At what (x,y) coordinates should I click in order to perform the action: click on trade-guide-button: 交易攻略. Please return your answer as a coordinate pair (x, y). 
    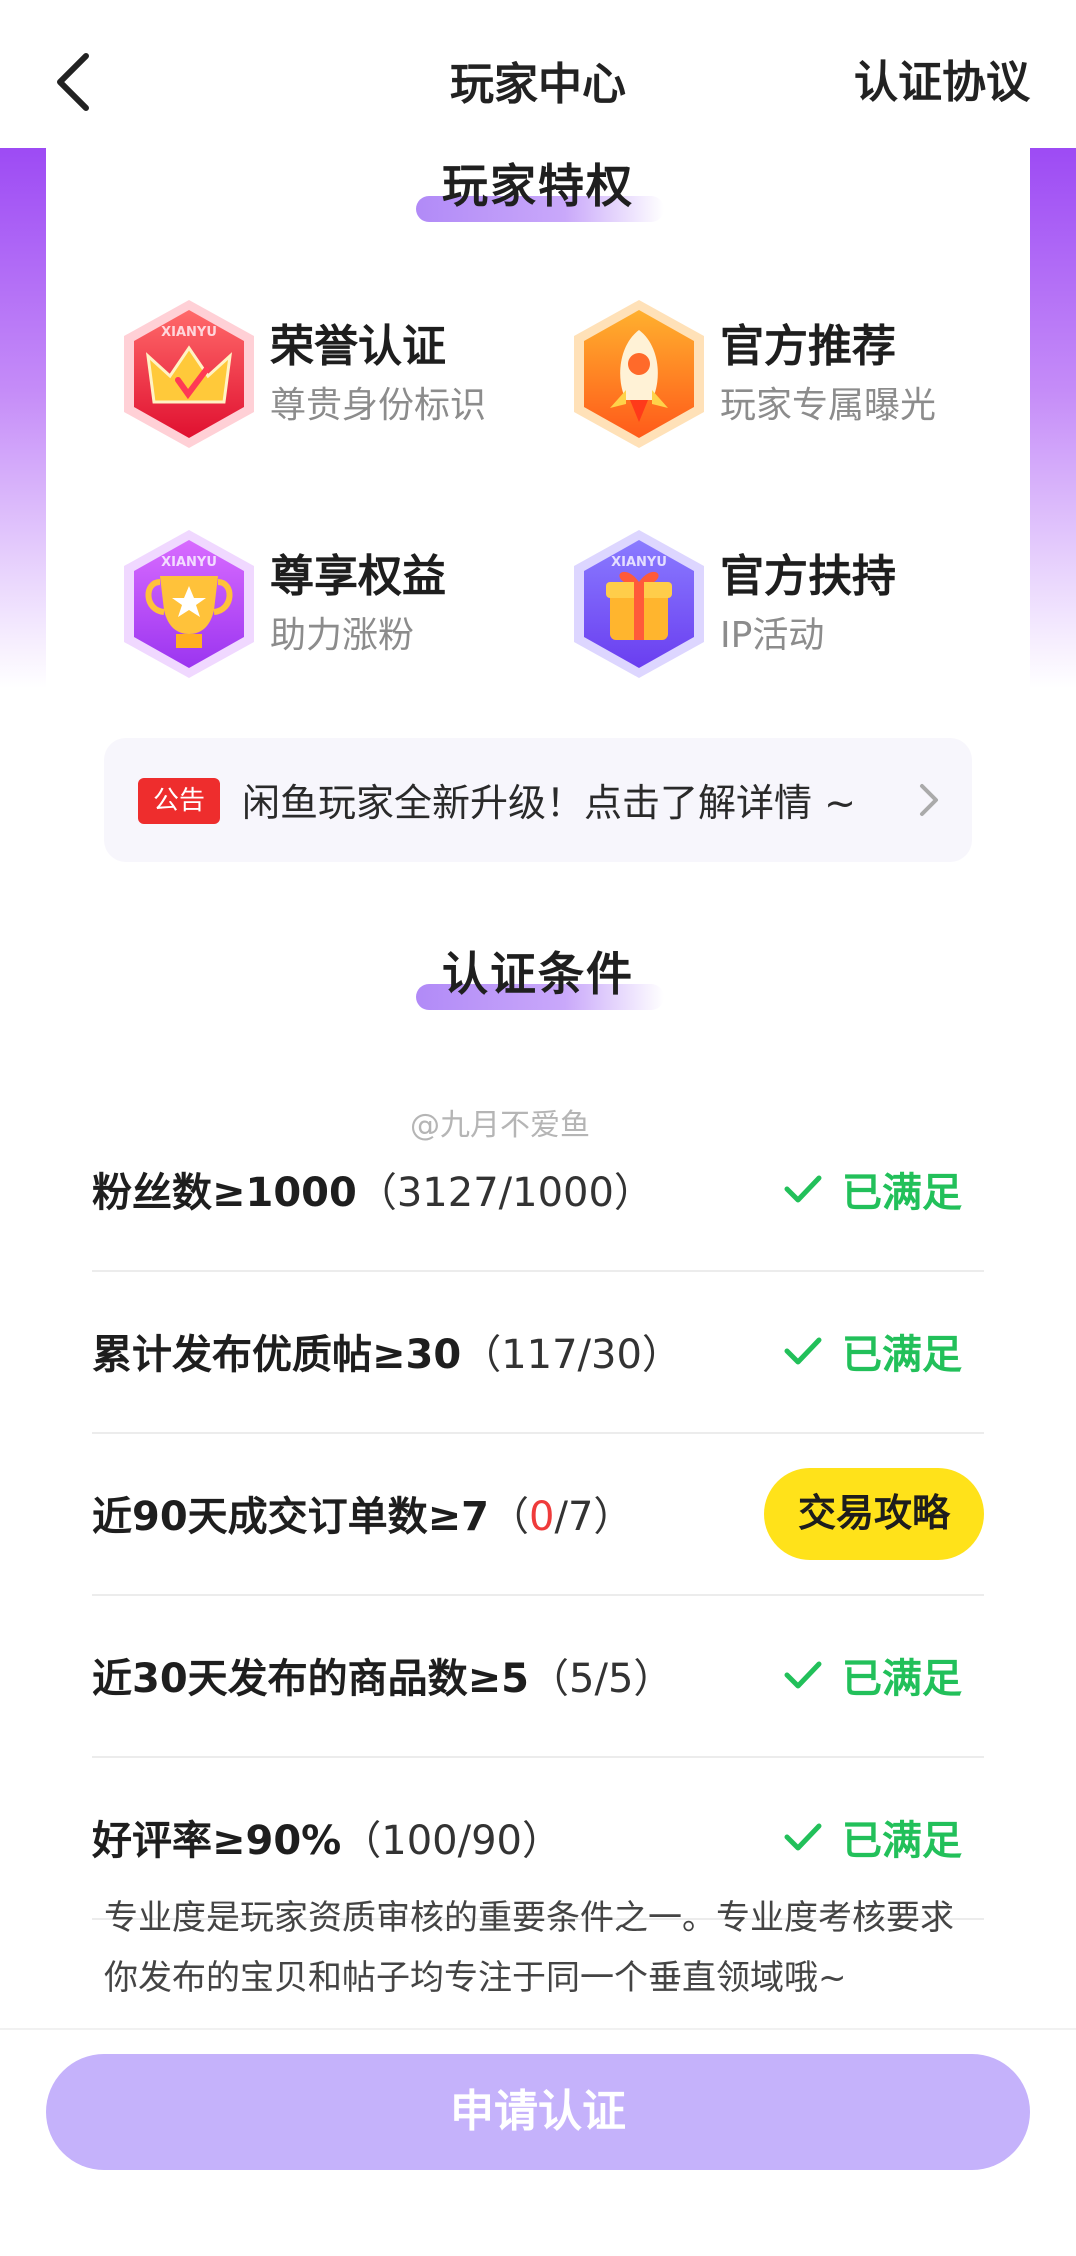
    Looking at the image, I should click on (874, 1514).